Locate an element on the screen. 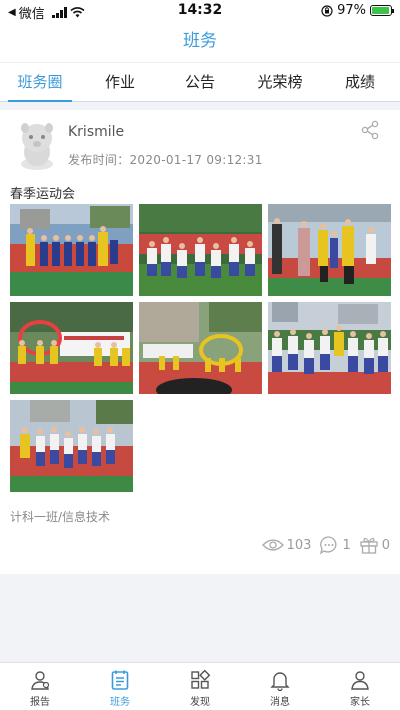 The image size is (400, 710). bottom-nav: 报告 班务 发现 消息 家长 is located at coordinates (200, 686).